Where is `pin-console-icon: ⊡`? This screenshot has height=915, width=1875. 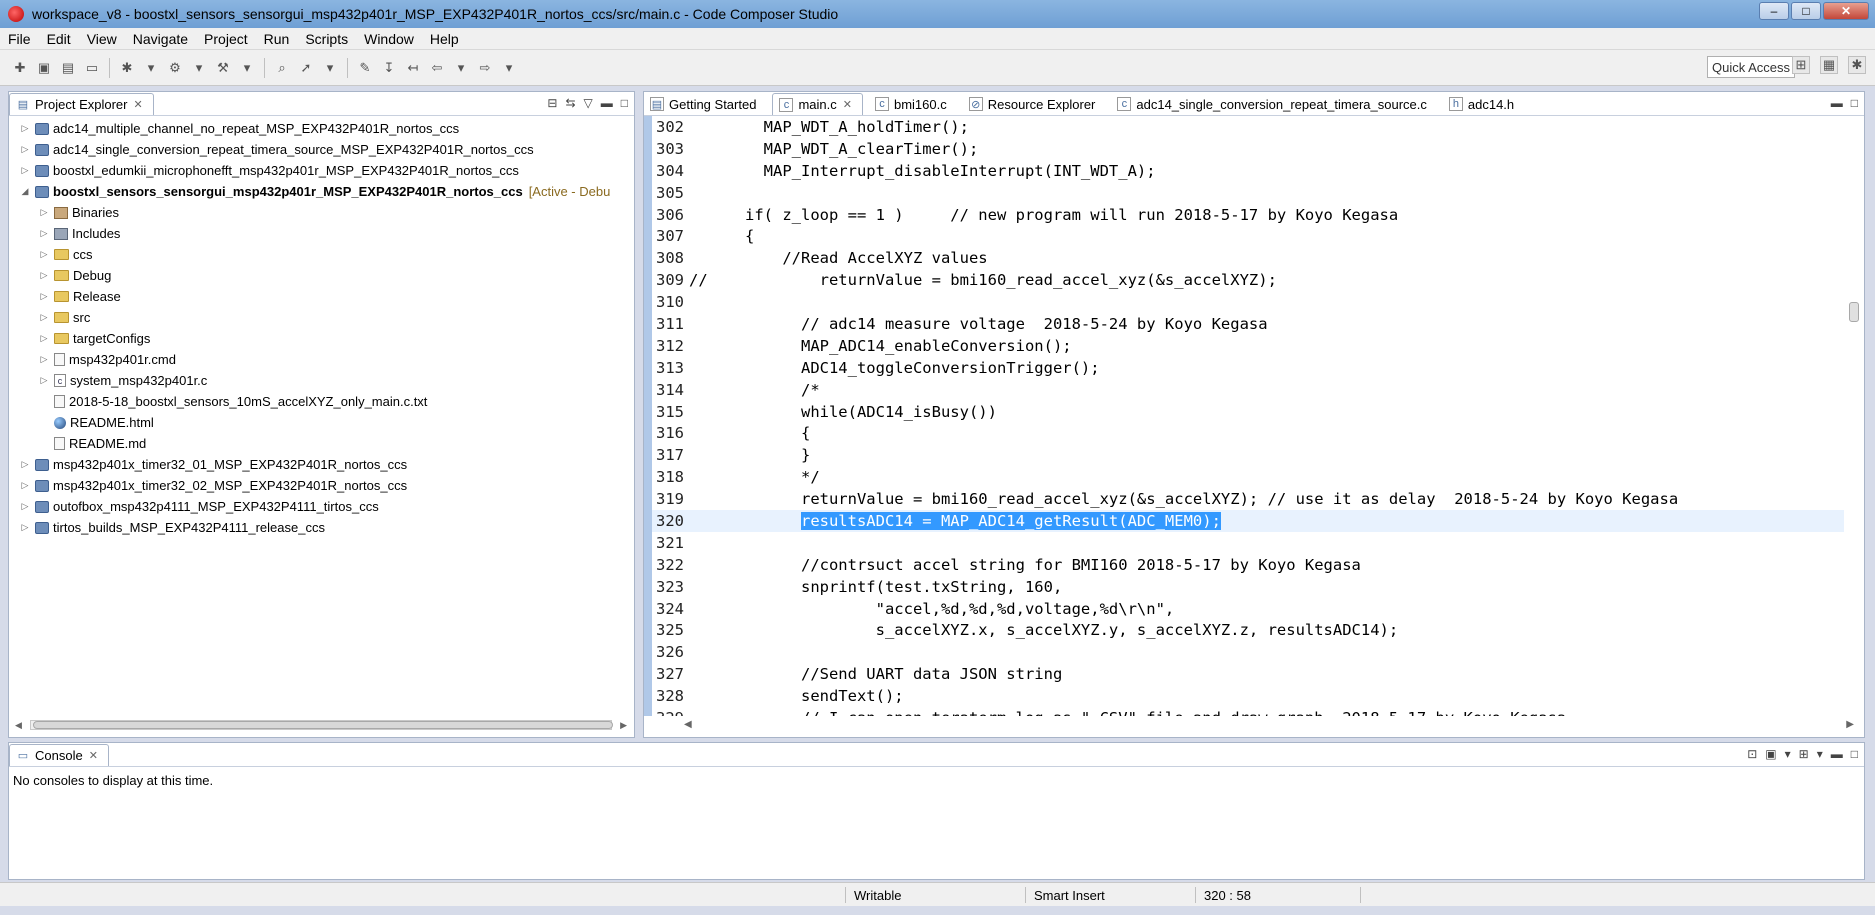 pin-console-icon: ⊡ is located at coordinates (1752, 754).